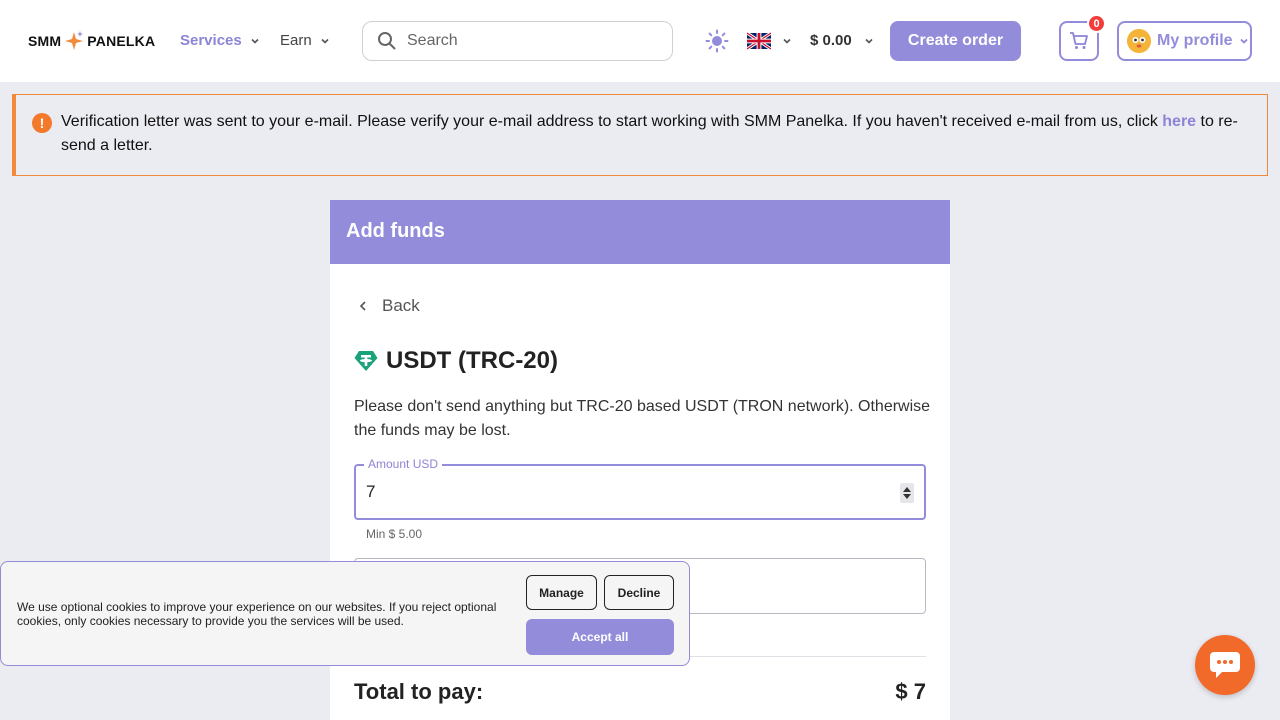 The height and width of the screenshot is (720, 1280). I want to click on manage-cookies-button: Manage, so click(561, 592).